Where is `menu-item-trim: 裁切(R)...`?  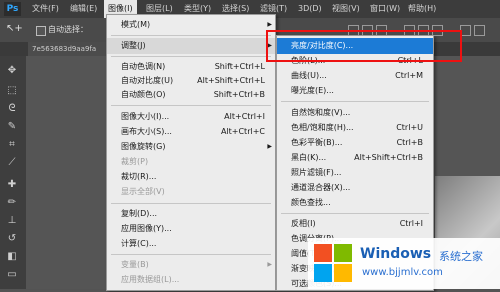 menu-item-trim: 裁切(R)... is located at coordinates (191, 177).